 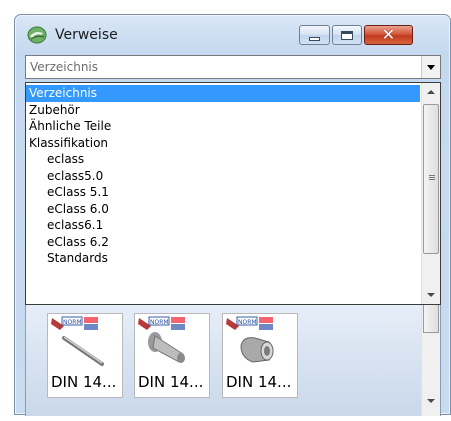 What do you see at coordinates (432, 175) in the screenshot?
I see `grip-icon` at bounding box center [432, 175].